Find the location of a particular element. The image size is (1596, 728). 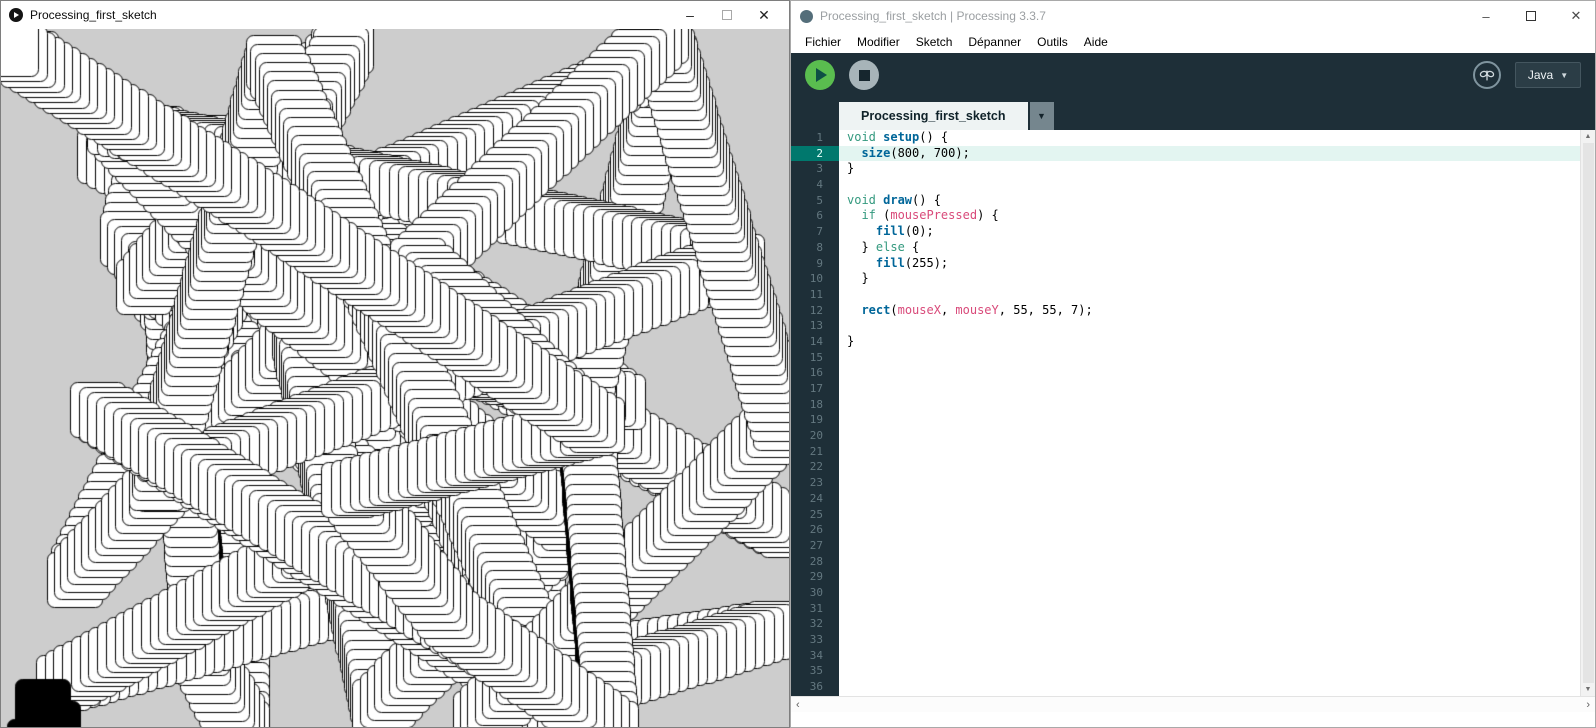

menu-item-outils: Outils is located at coordinates (1052, 42).